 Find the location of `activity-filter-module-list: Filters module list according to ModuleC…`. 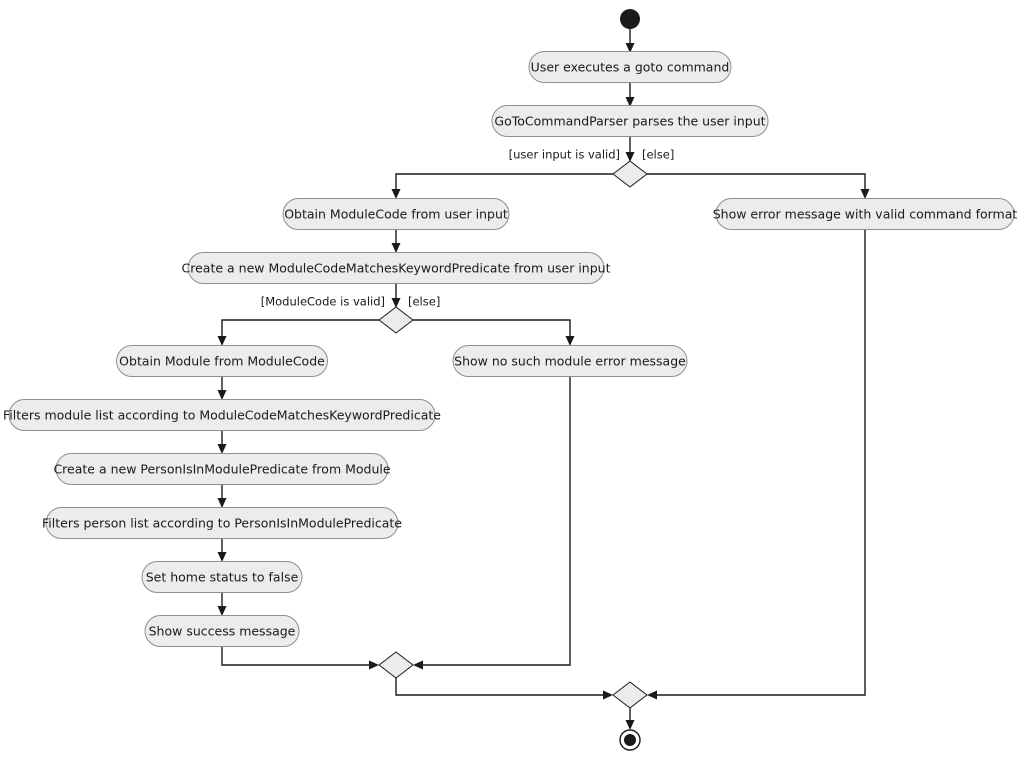

activity-filter-module-list: Filters module list according to ModuleC… is located at coordinates (222, 415).